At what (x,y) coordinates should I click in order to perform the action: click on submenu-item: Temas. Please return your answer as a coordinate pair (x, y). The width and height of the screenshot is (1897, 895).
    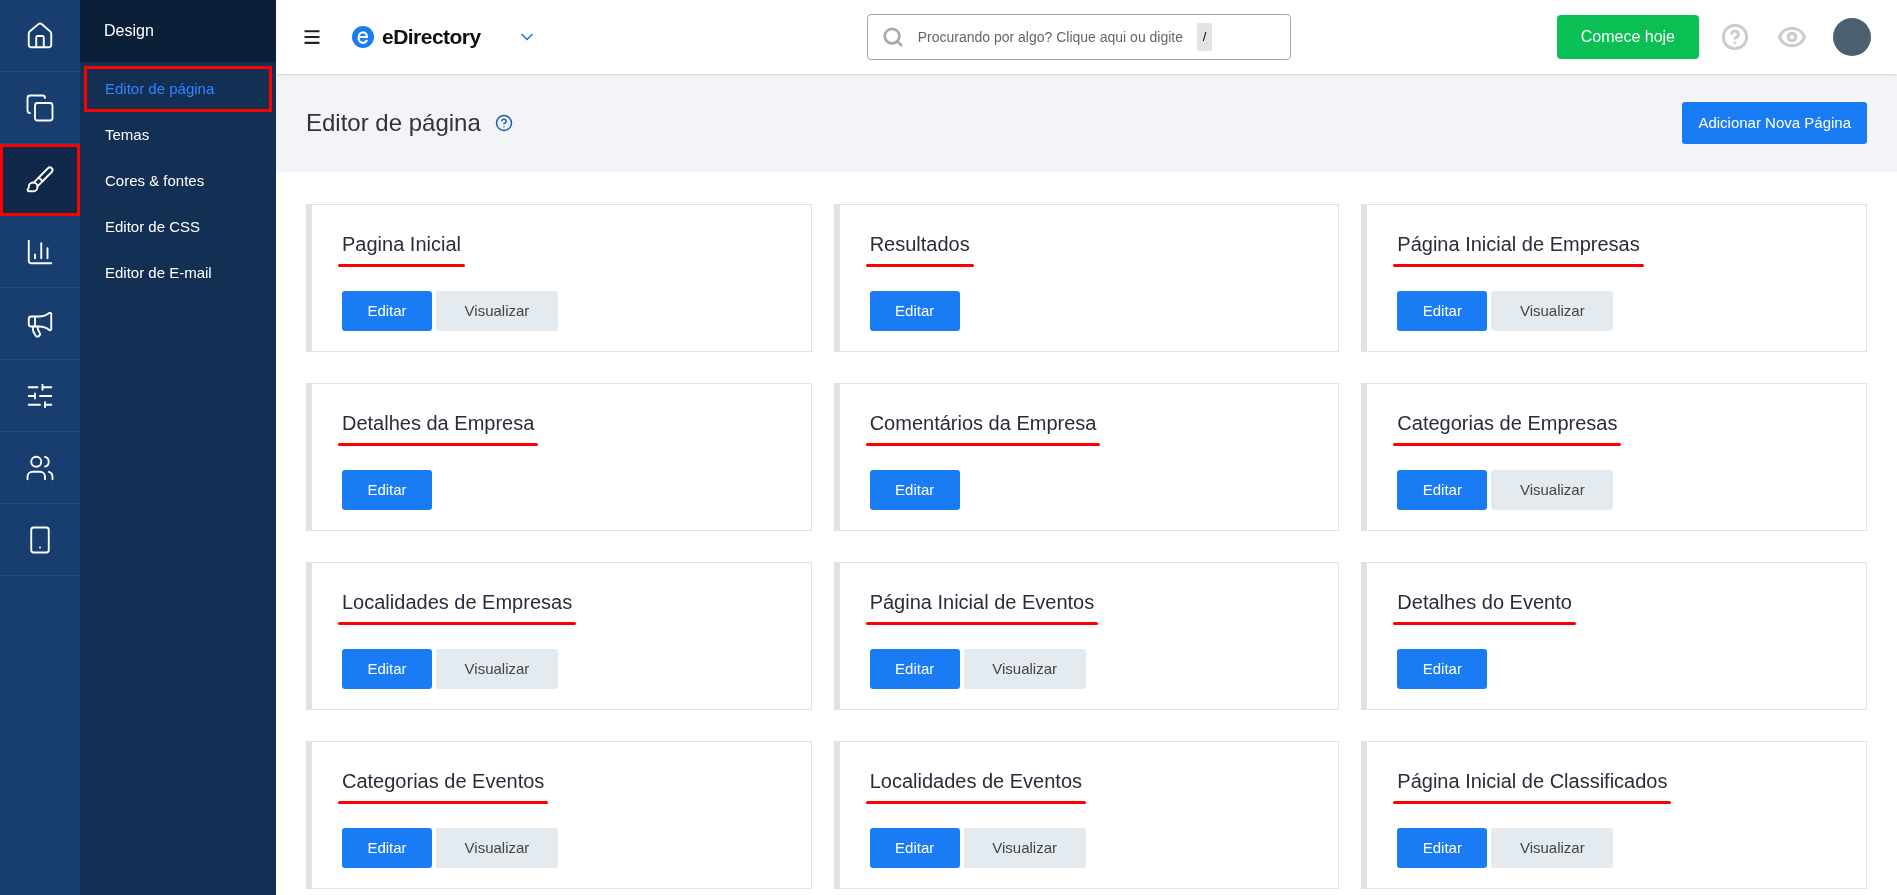
    Looking at the image, I should click on (178, 135).